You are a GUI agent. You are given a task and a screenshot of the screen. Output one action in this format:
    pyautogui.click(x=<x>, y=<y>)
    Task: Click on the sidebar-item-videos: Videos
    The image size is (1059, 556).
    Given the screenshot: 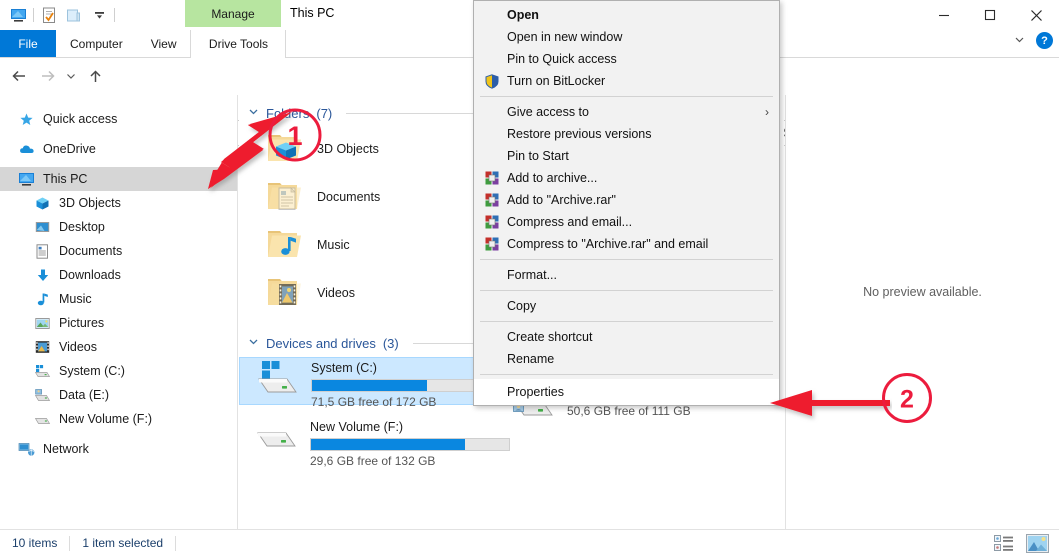 What is the action you would take?
    pyautogui.click(x=118, y=347)
    